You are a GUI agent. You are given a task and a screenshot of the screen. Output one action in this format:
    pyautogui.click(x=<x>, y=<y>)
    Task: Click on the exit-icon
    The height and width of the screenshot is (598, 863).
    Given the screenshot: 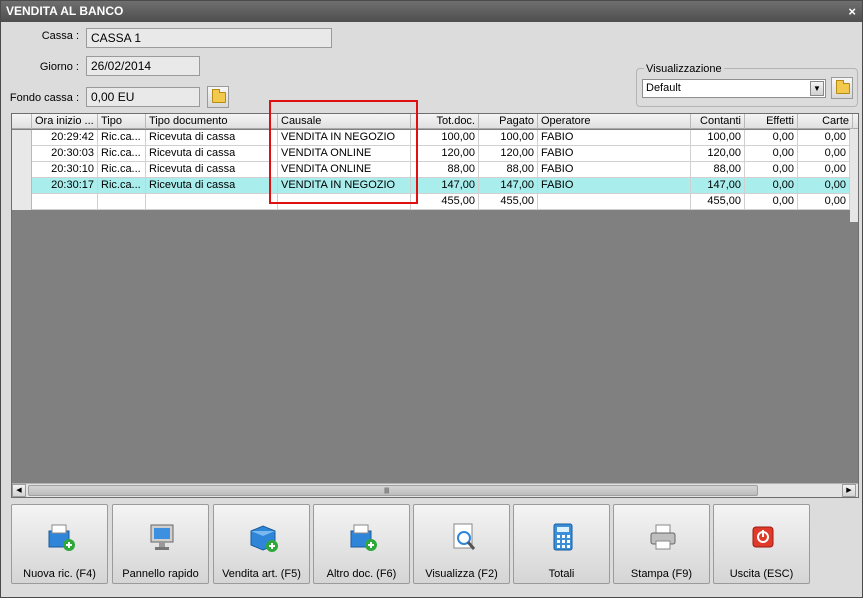 What is the action you would take?
    pyautogui.click(x=763, y=537)
    